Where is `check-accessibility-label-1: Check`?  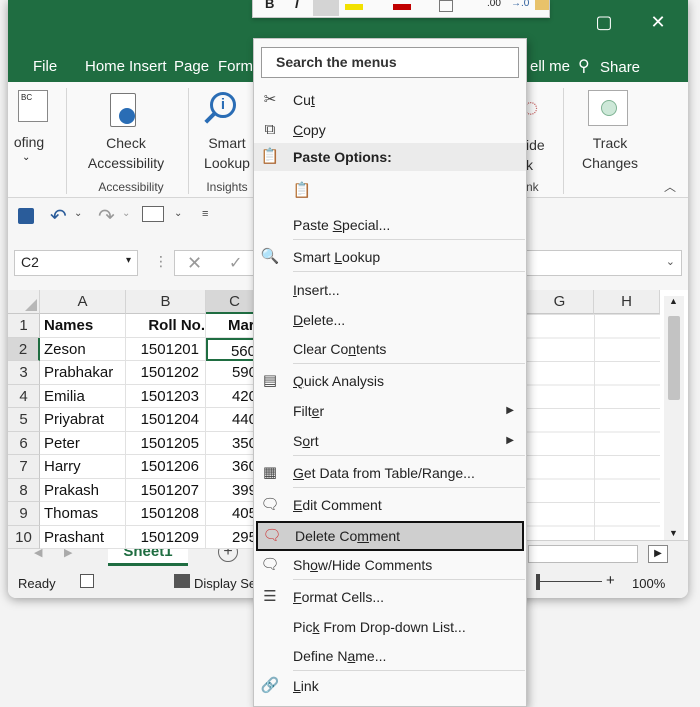 check-accessibility-label-1: Check is located at coordinates (126, 143).